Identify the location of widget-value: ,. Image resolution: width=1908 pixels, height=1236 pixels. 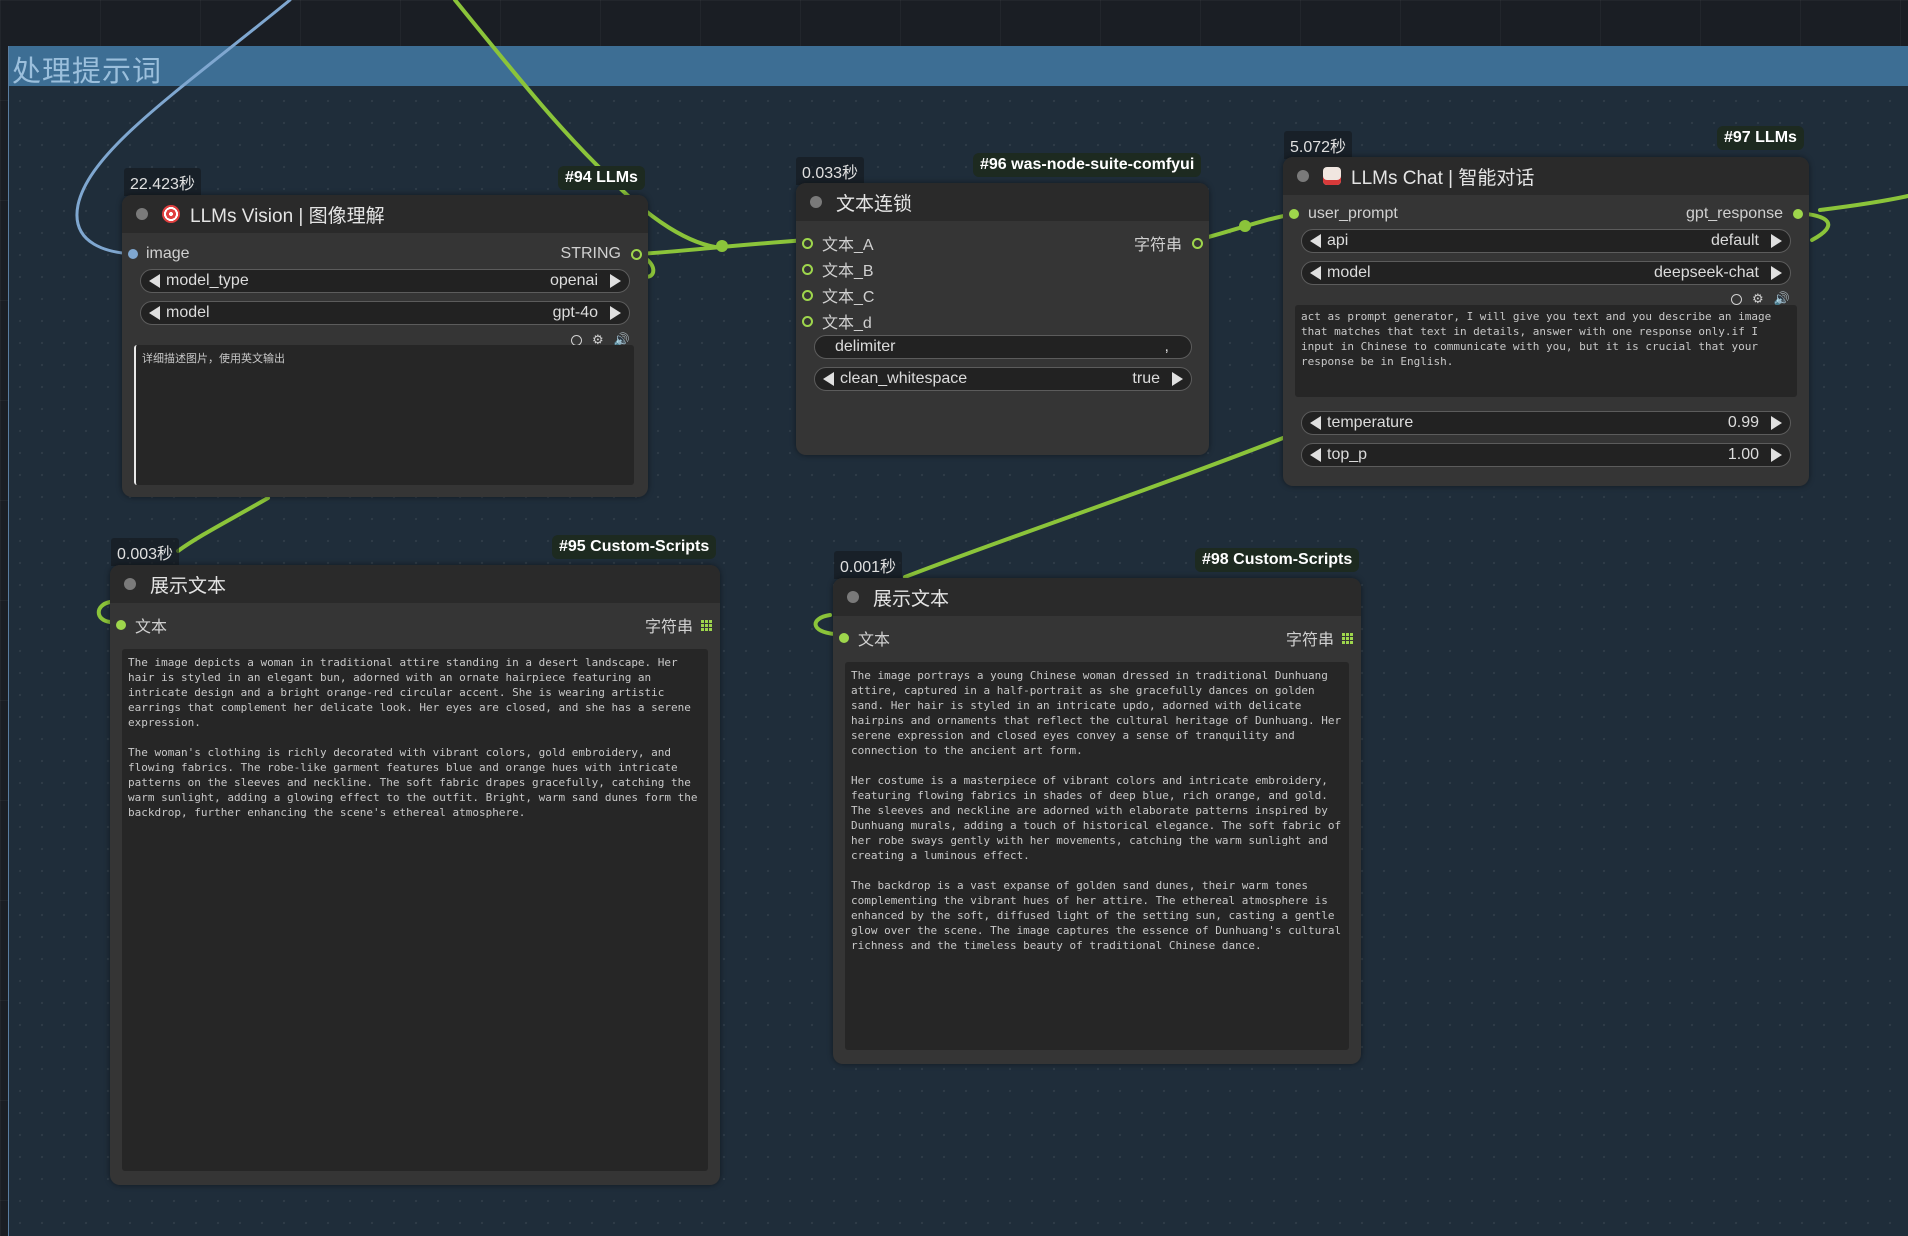
(1166, 346).